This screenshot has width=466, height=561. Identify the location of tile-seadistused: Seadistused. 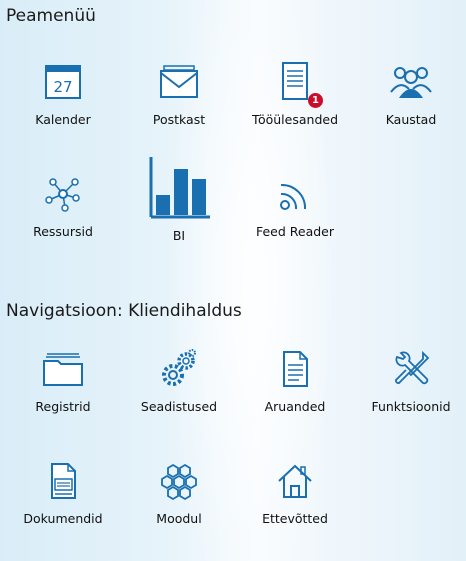
(179, 385).